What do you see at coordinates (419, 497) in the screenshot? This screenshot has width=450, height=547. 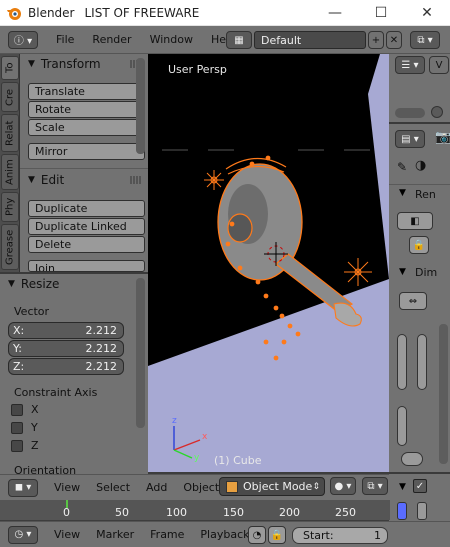 I see `properties-editor-lower: ▼ ✓` at bounding box center [419, 497].